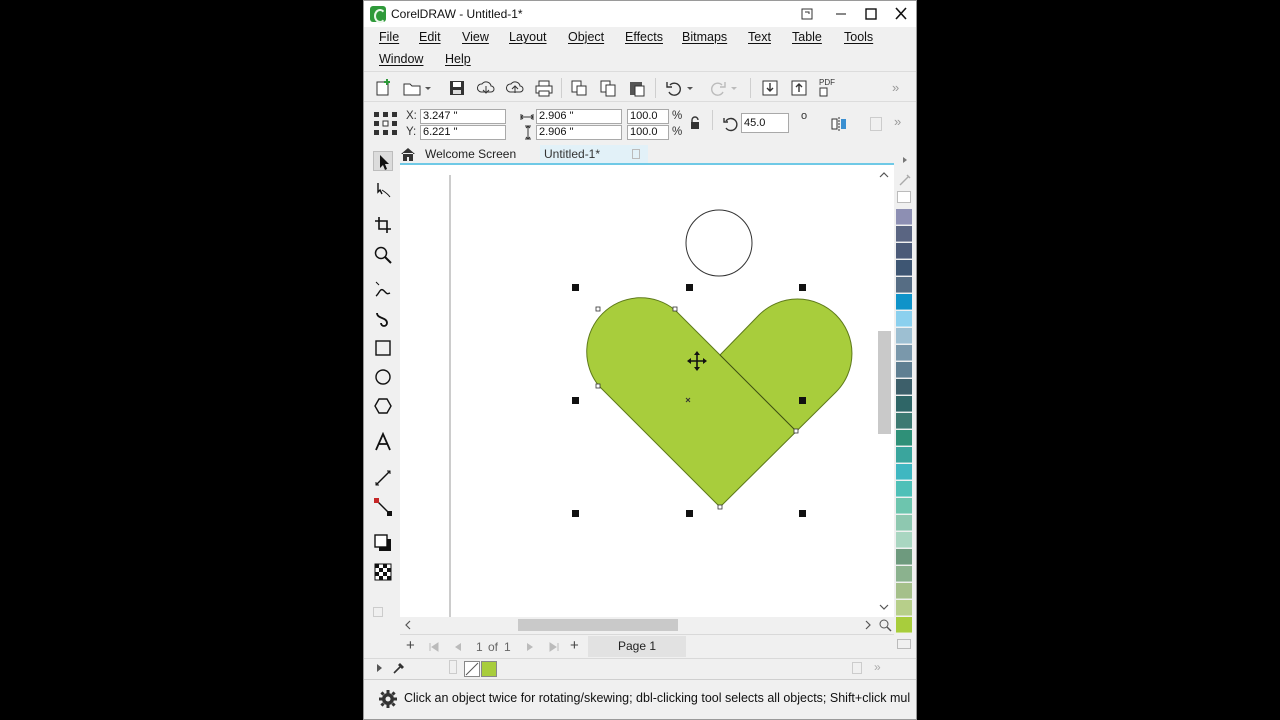  Describe the element at coordinates (383, 319) in the screenshot. I see `artistic-media-tool-icon` at that location.